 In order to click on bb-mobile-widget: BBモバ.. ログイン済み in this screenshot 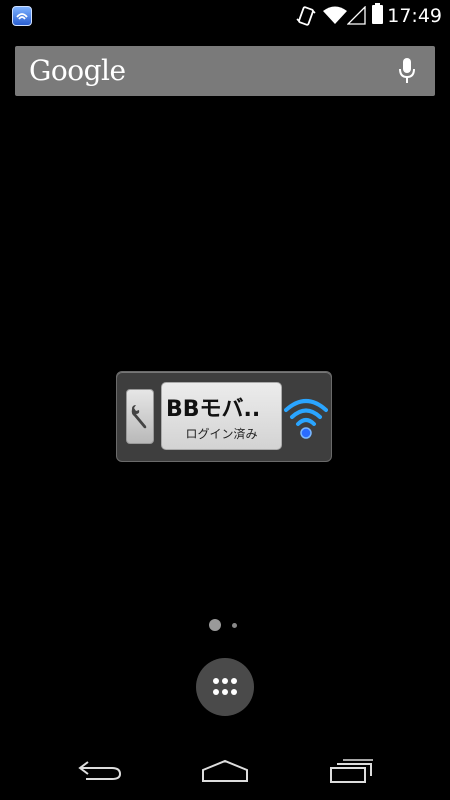, I will do `click(224, 416)`.